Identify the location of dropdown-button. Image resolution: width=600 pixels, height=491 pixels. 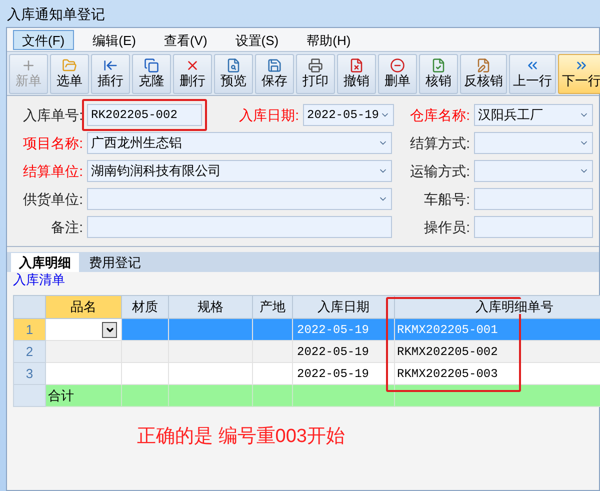
(109, 330).